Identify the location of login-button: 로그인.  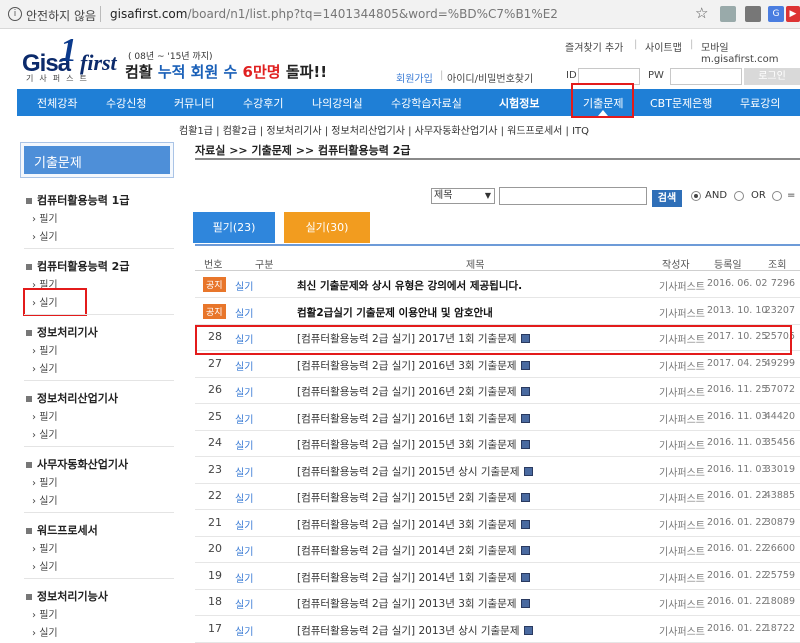
(772, 76).